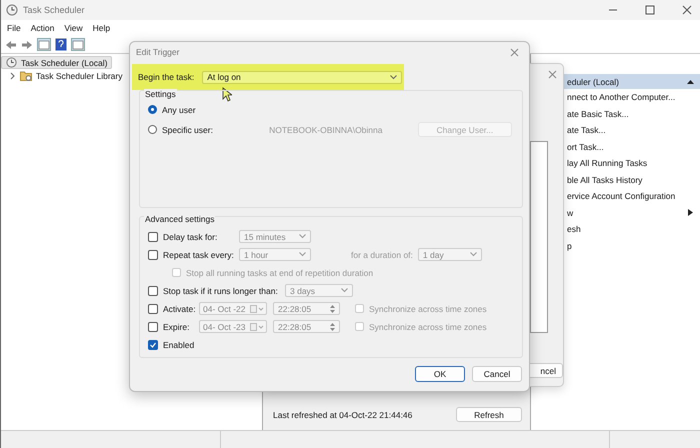  I want to click on help-icon, so click(61, 44).